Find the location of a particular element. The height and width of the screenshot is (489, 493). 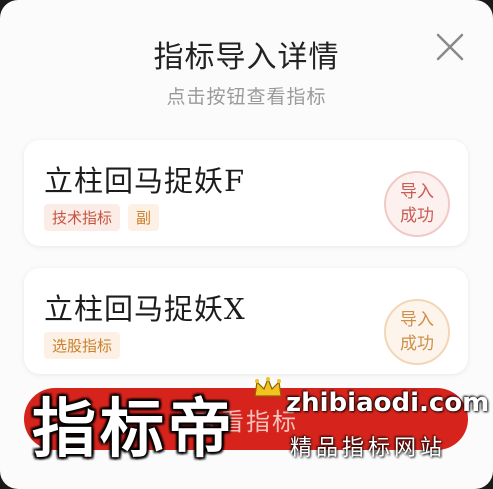

dialog-title: 指标导入详情 is located at coordinates (246, 57).